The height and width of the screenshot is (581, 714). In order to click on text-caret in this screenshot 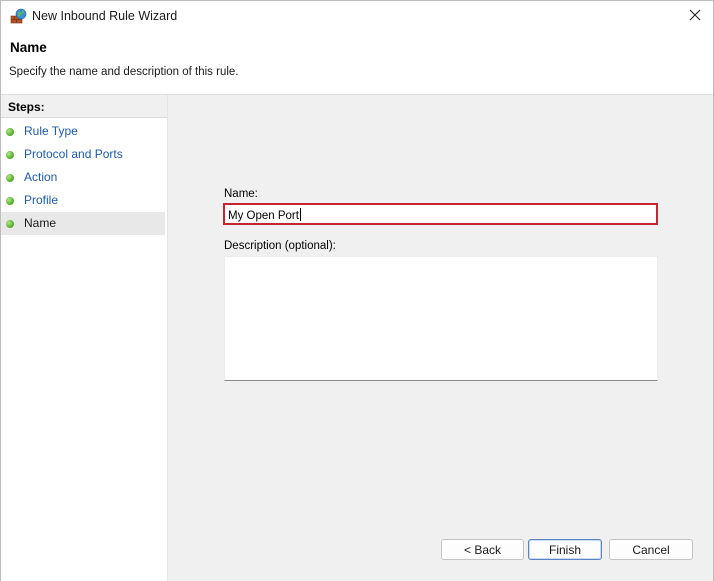, I will do `click(300, 214)`.